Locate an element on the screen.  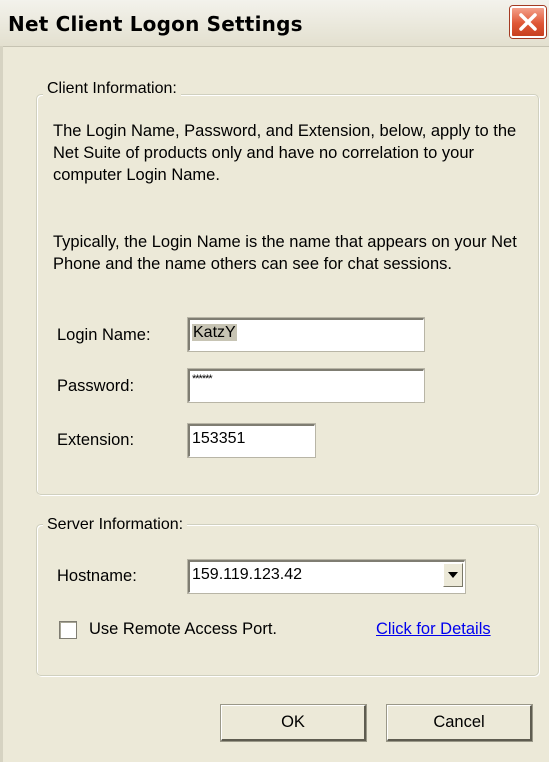
close-button is located at coordinates (528, 22).